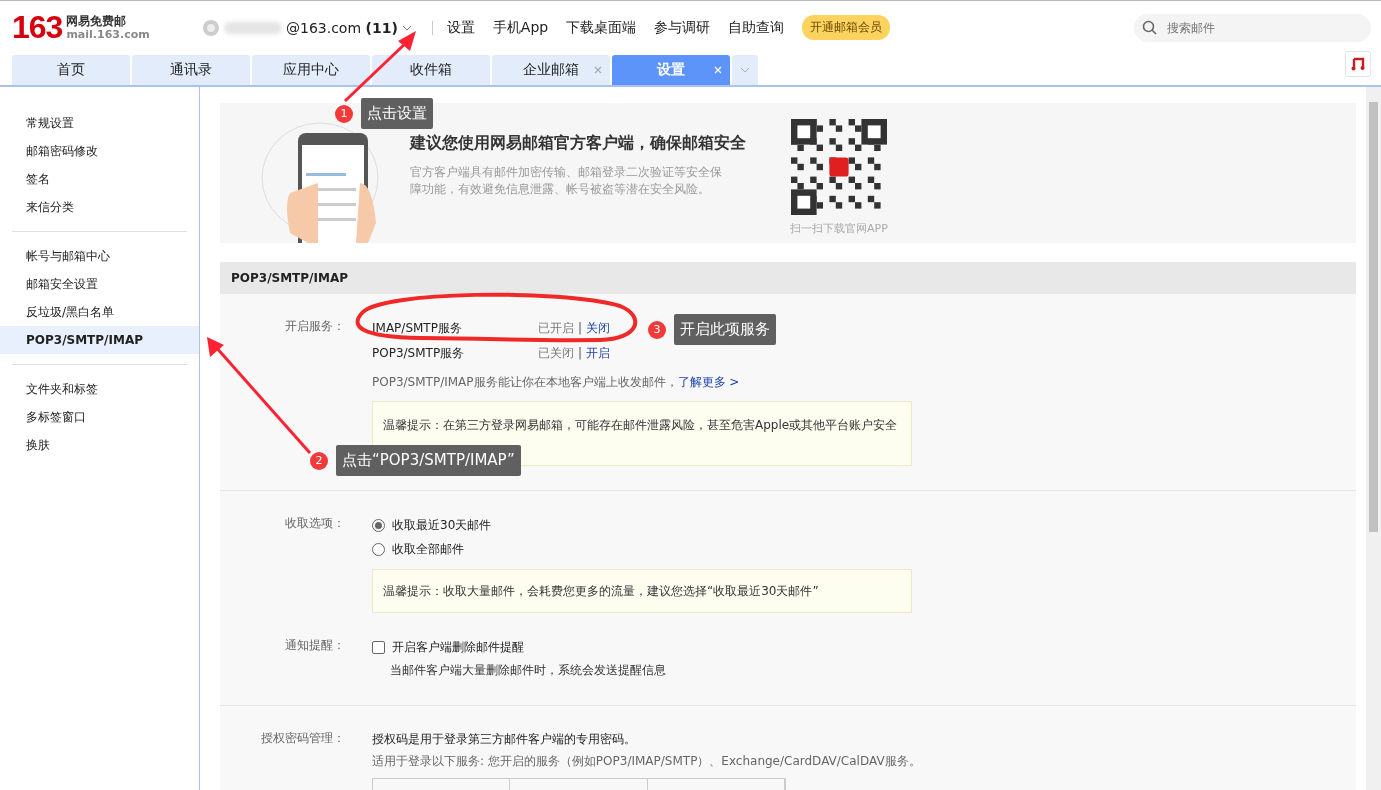 The image size is (1381, 790). What do you see at coordinates (525, 382) in the screenshot?
I see `service-note: POP3/SMTP/IMAP服务能让你在本地客户端上收发邮件，` at bounding box center [525, 382].